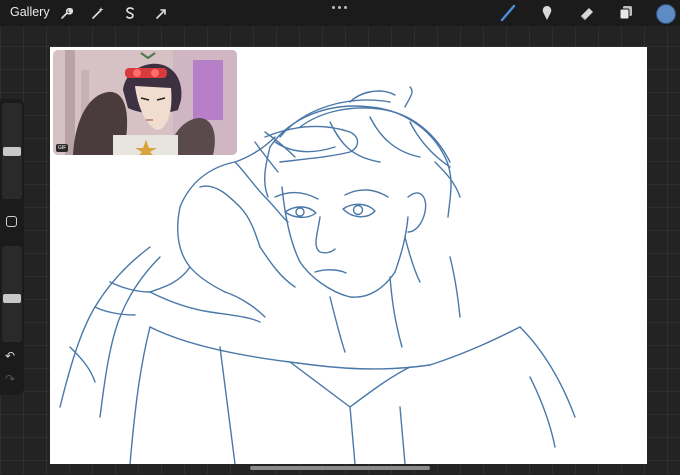 The image size is (680, 475). What do you see at coordinates (30, 12) in the screenshot?
I see `gallery-button: Gallery` at bounding box center [30, 12].